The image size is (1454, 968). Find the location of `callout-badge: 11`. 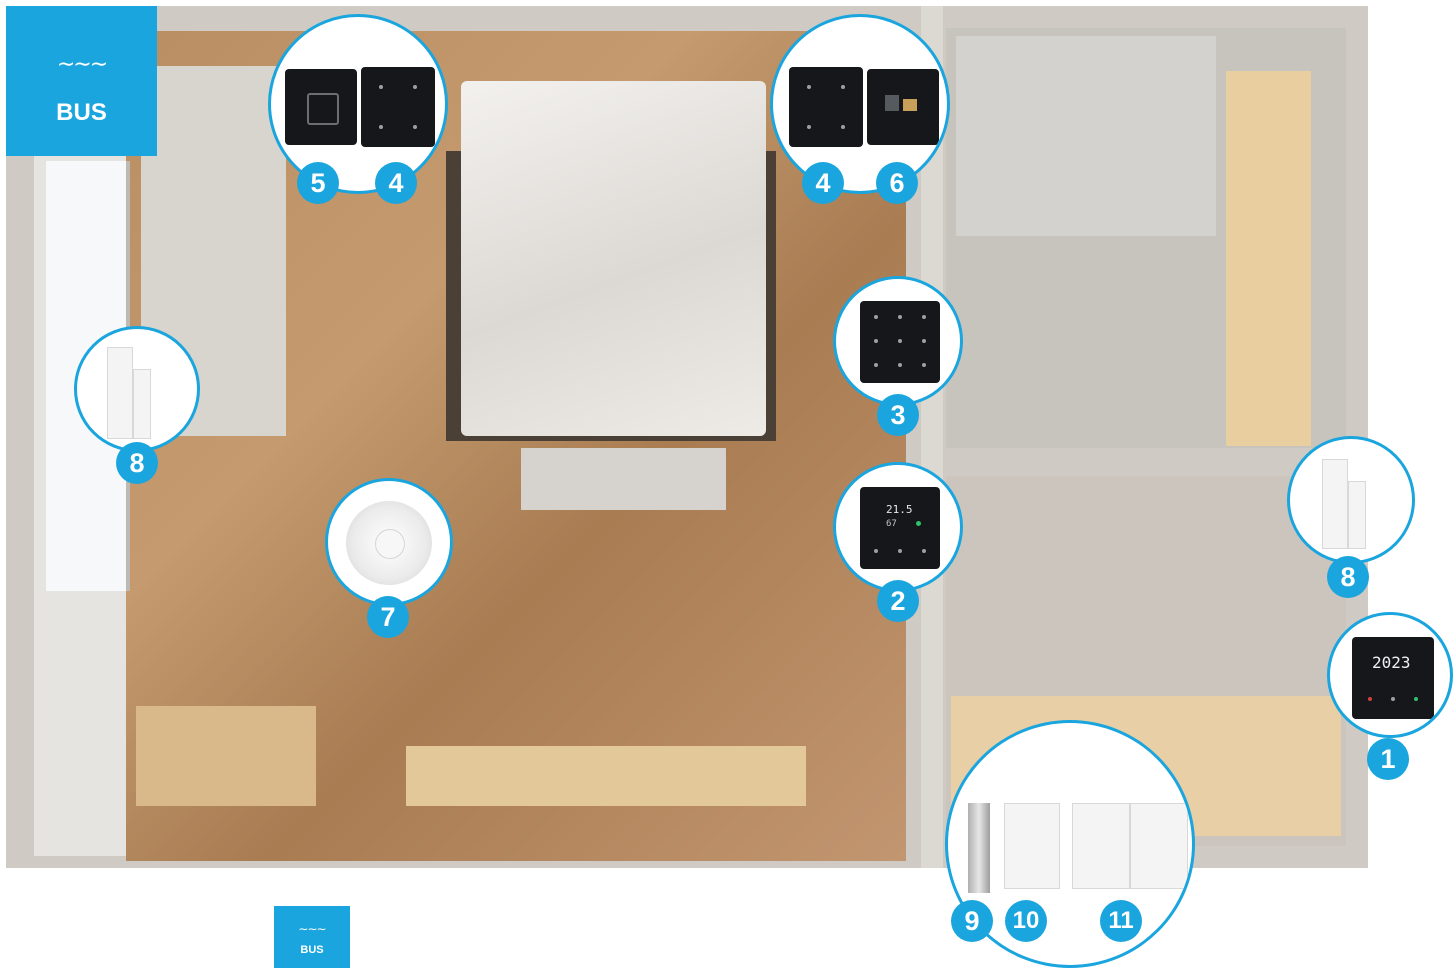

callout-badge: 11 is located at coordinates (1121, 921).